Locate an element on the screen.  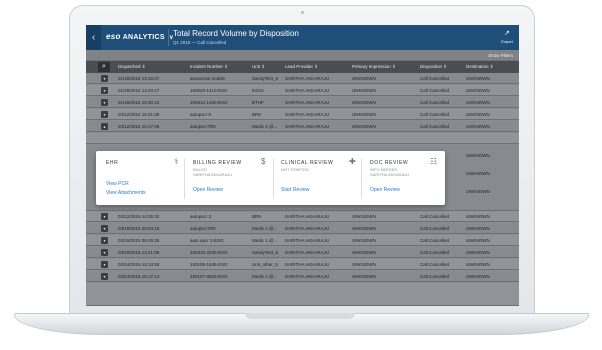
search-icon: ⌕ is located at coordinates (104, 67).